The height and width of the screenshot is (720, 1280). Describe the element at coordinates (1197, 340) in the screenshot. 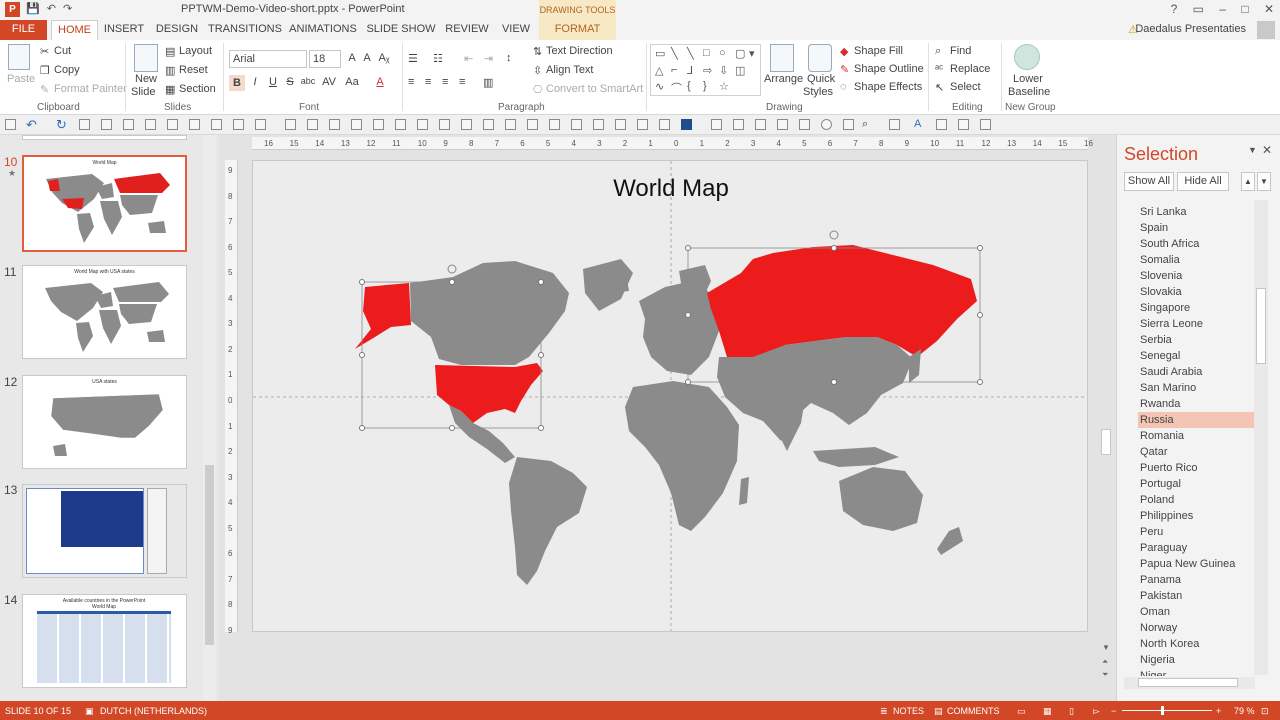

I see `list-item: Serbia` at that location.